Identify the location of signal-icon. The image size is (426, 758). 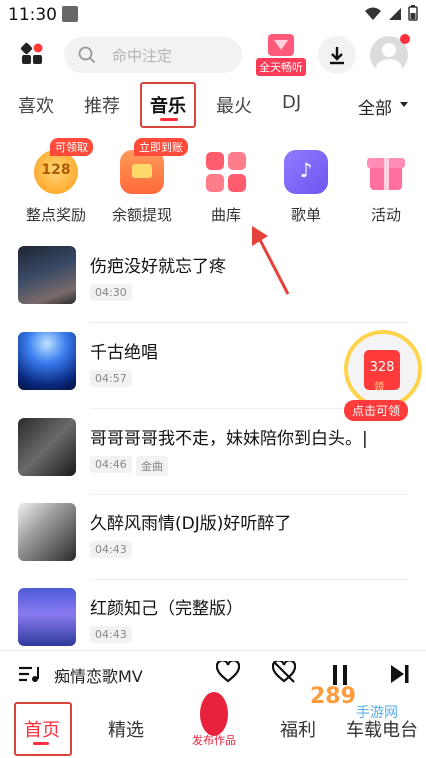
(395, 15).